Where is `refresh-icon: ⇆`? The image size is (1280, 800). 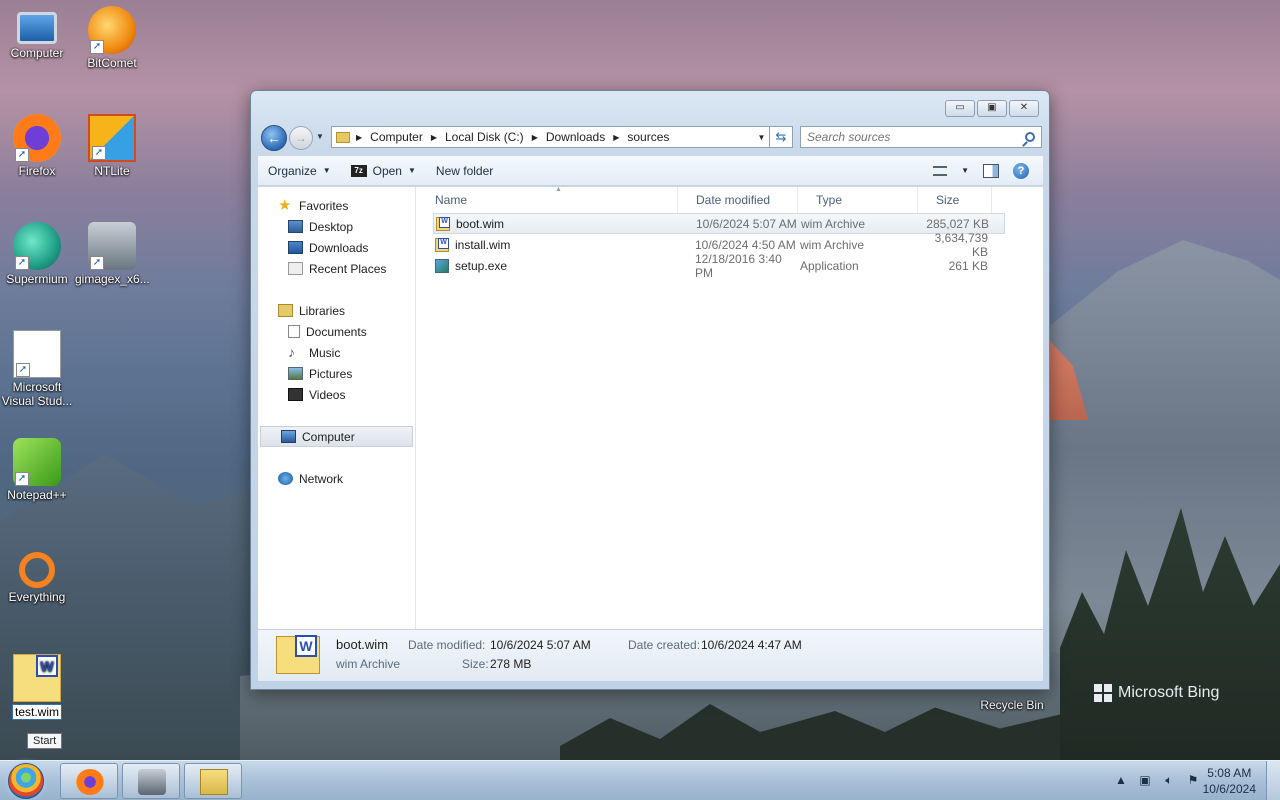
refresh-icon: ⇆ is located at coordinates (781, 136).